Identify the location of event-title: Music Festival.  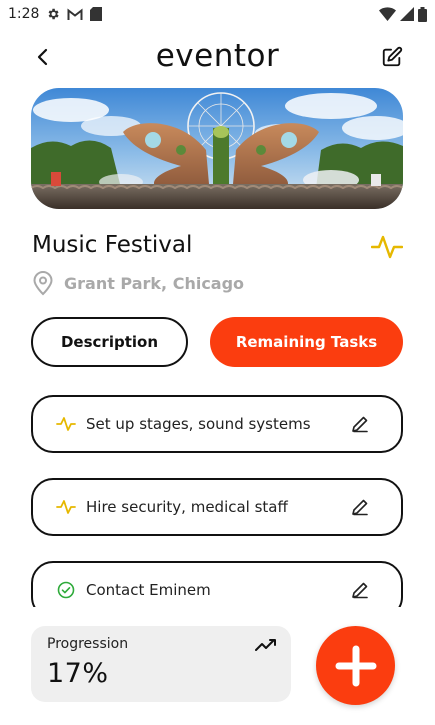
(112, 245).